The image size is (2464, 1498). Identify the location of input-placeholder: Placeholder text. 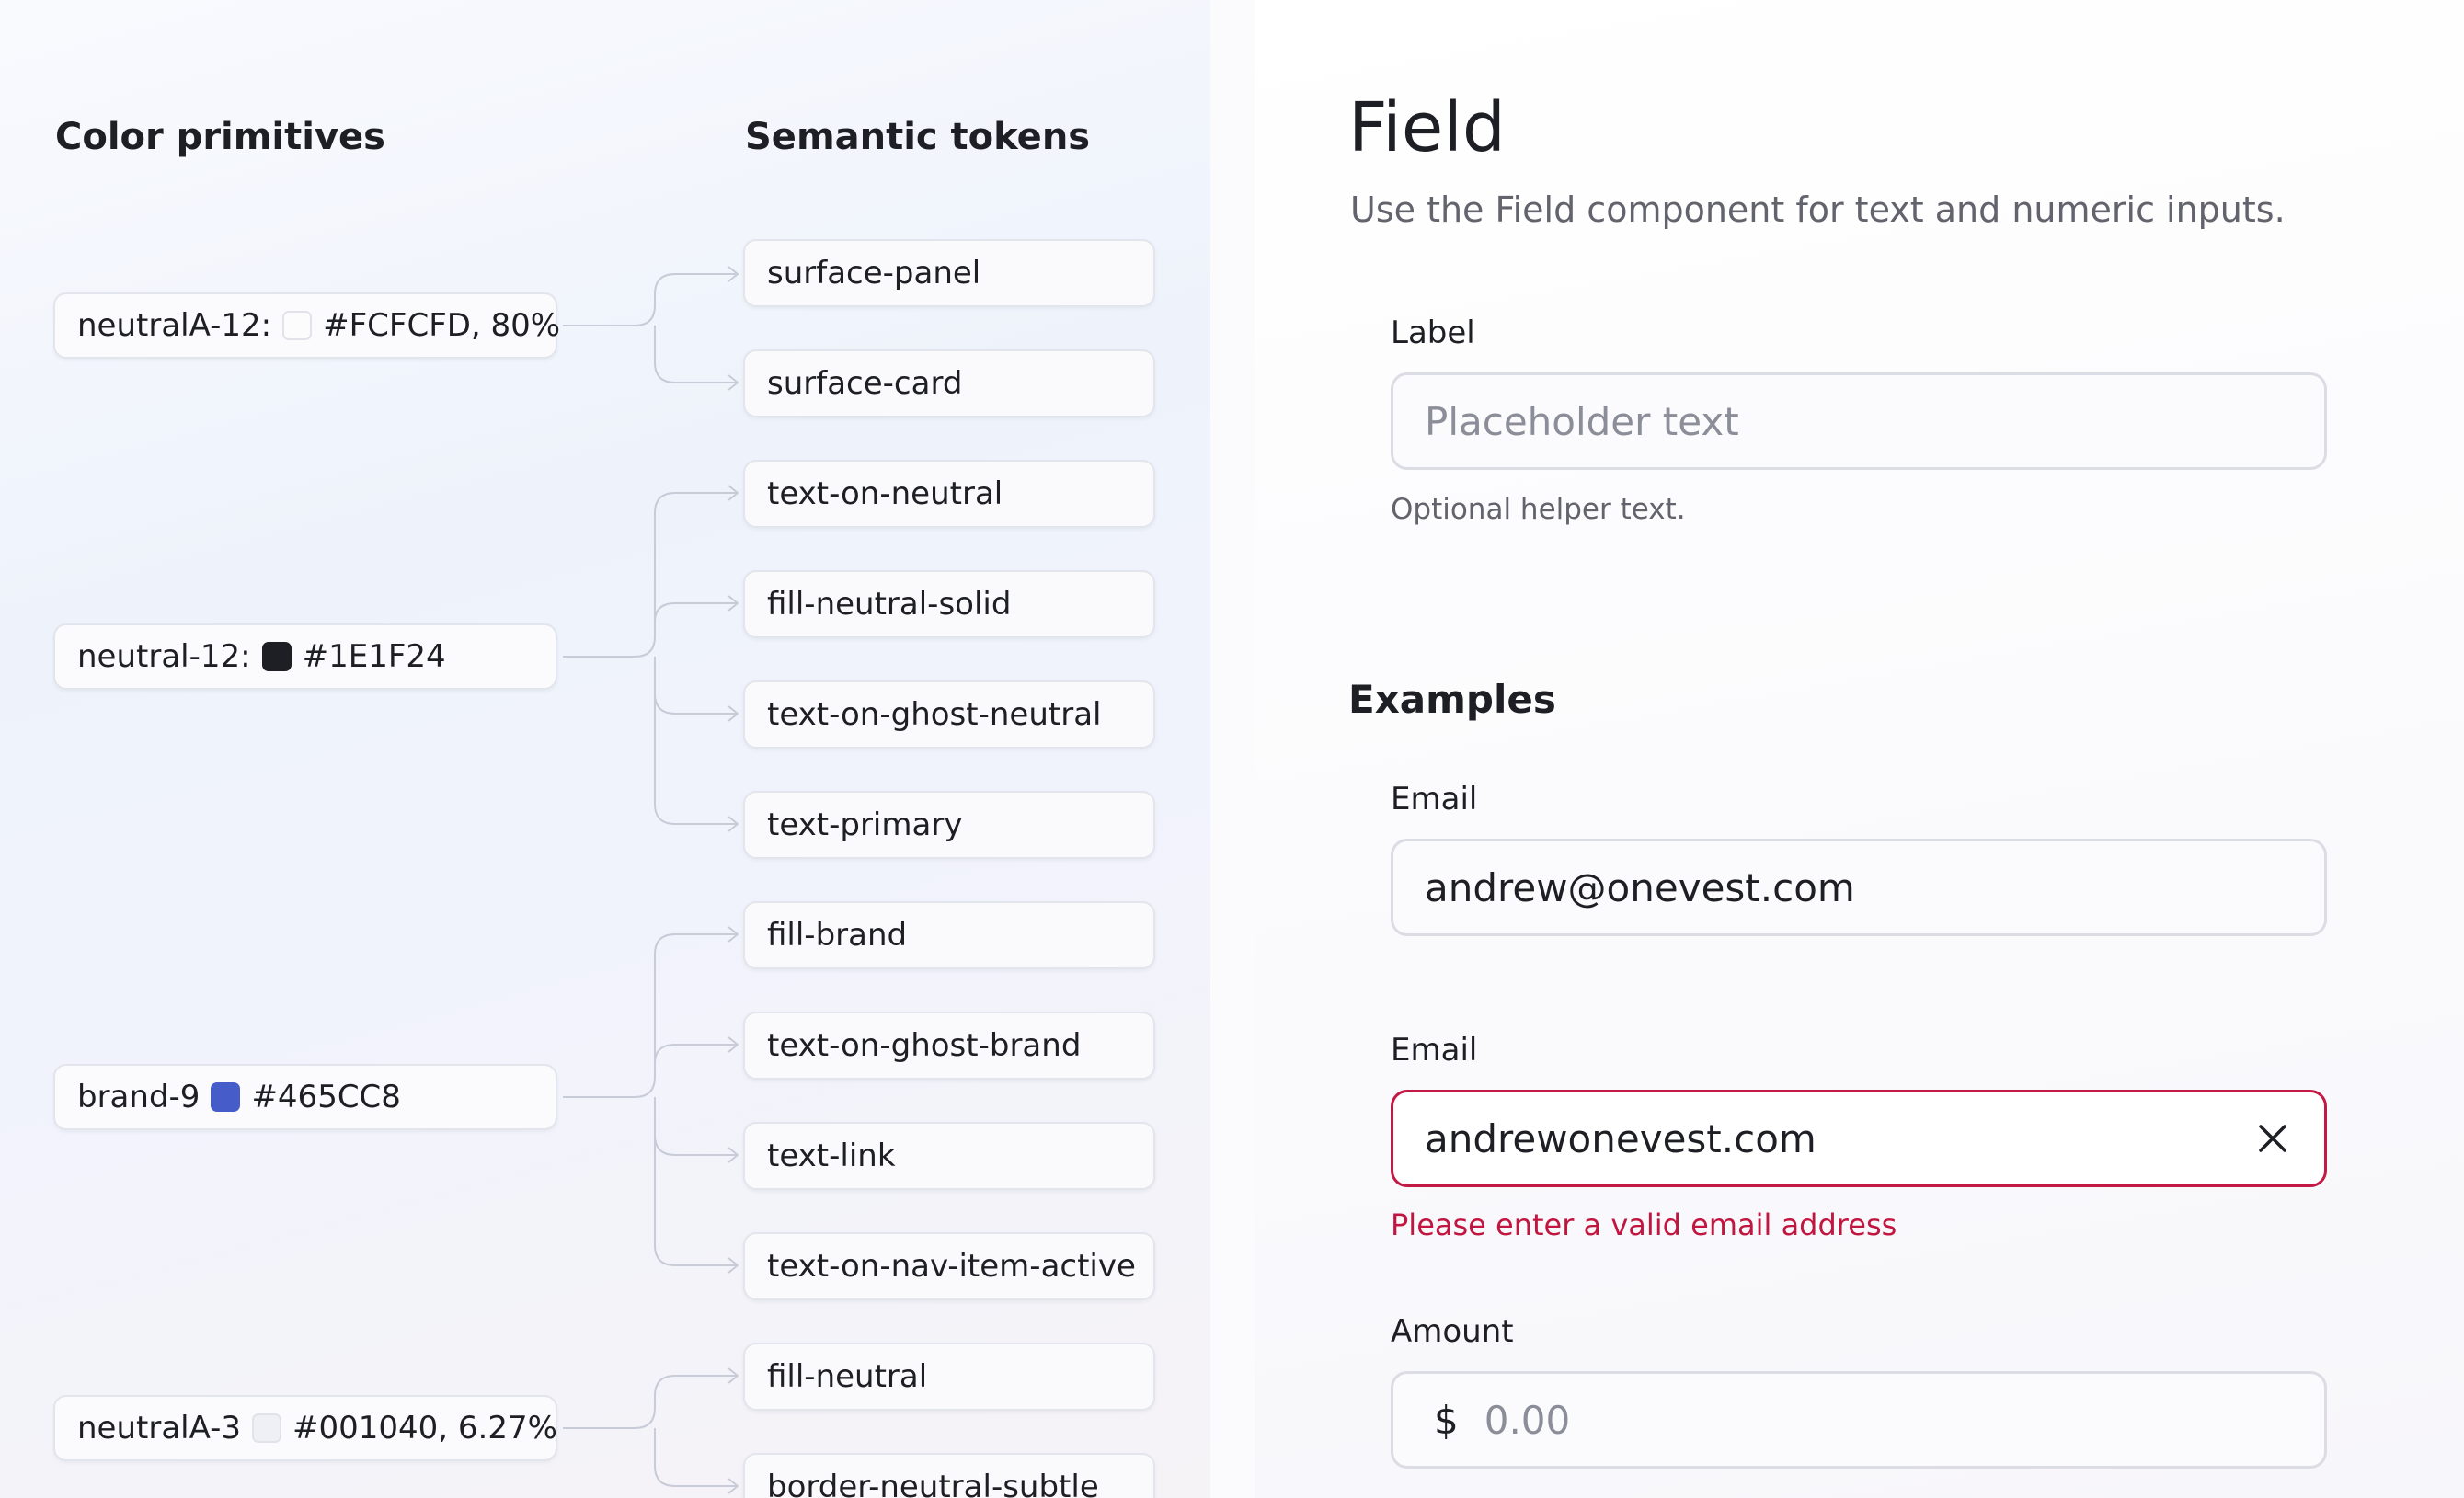
(1582, 421).